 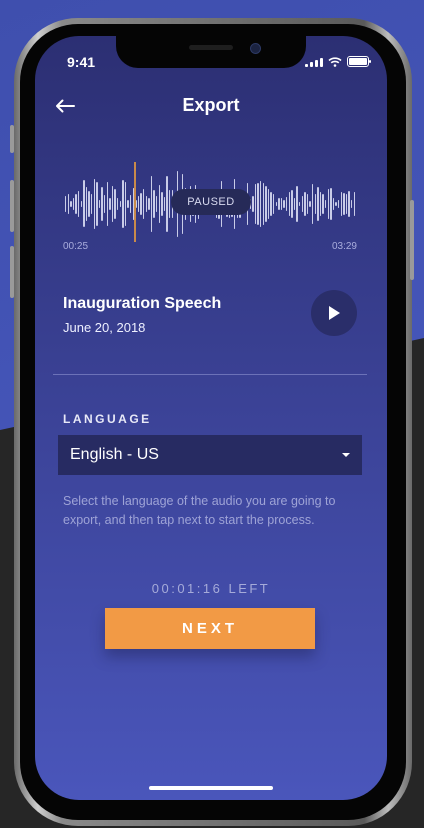 I want to click on play-icon, so click(x=334, y=313).